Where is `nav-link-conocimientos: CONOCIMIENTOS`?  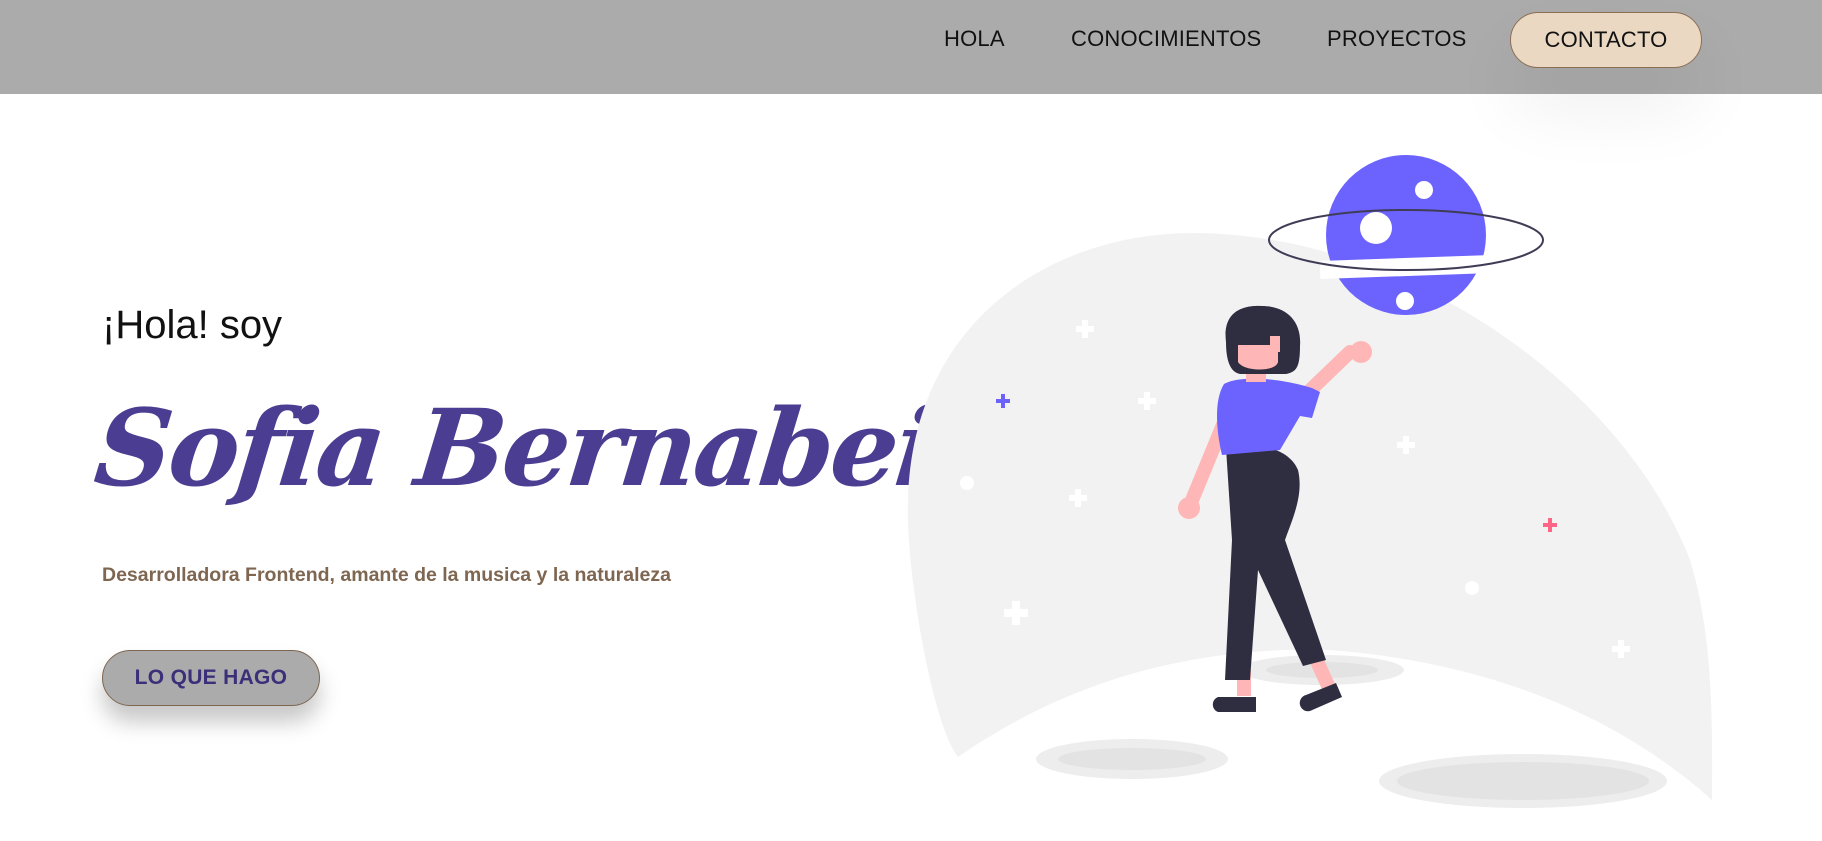 nav-link-conocimientos: CONOCIMIENTOS is located at coordinates (1166, 39).